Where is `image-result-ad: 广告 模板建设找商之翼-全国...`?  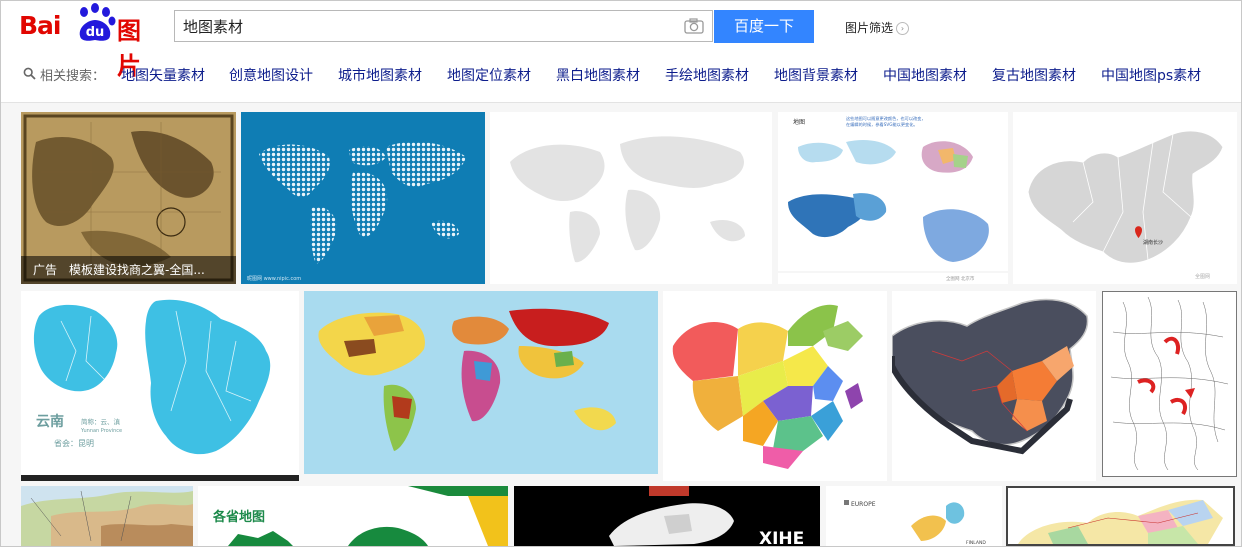 image-result-ad: 广告 模板建设找商之翼-全国... is located at coordinates (128, 198).